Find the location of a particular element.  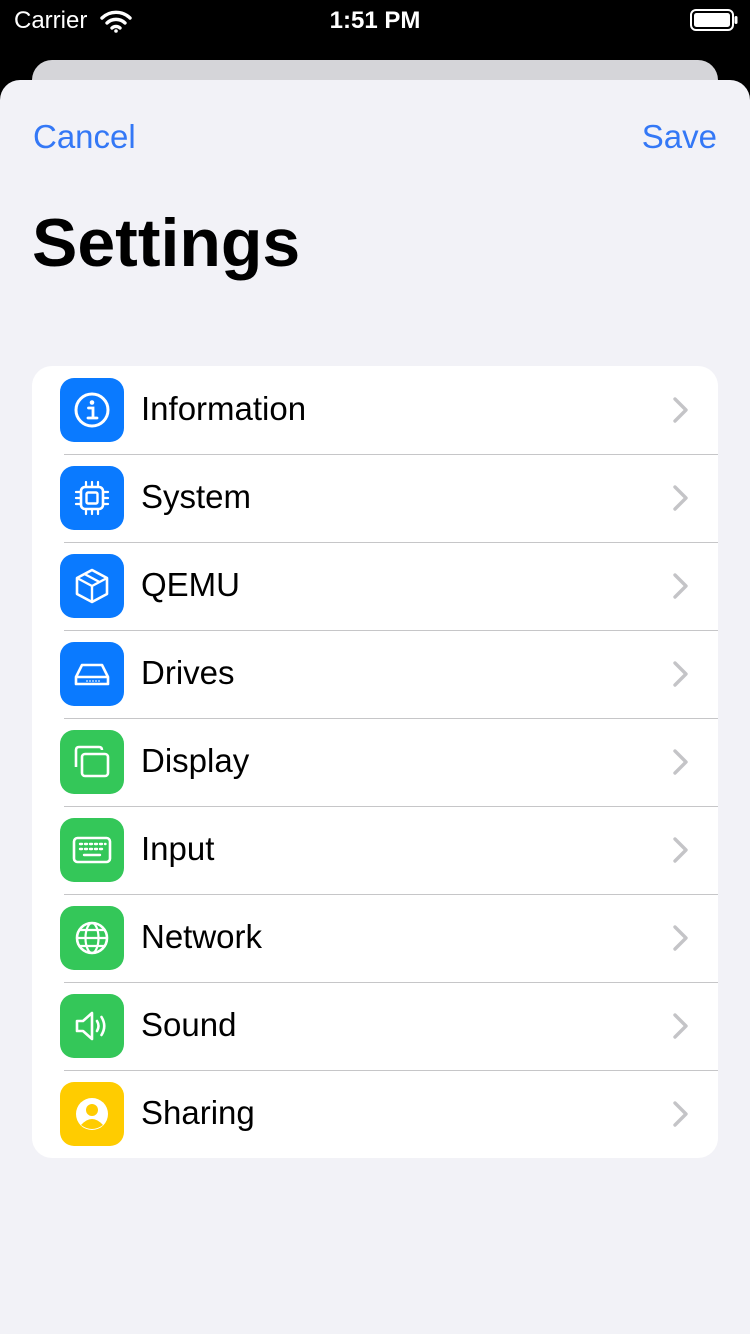

speaker-icon is located at coordinates (92, 1026).